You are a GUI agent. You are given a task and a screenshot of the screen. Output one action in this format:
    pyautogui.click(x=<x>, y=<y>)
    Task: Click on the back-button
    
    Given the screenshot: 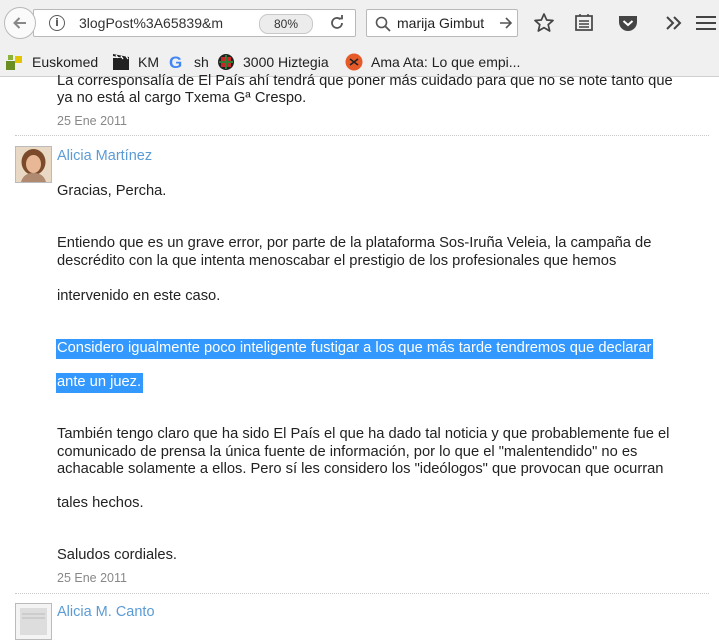 What is the action you would take?
    pyautogui.click(x=20, y=23)
    